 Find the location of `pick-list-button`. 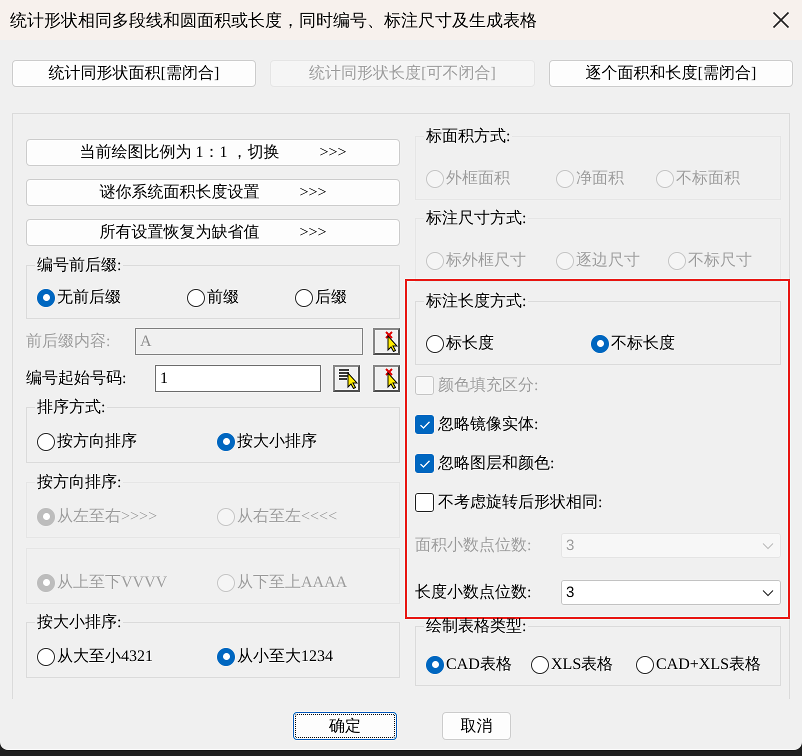

pick-list-button is located at coordinates (346, 378).